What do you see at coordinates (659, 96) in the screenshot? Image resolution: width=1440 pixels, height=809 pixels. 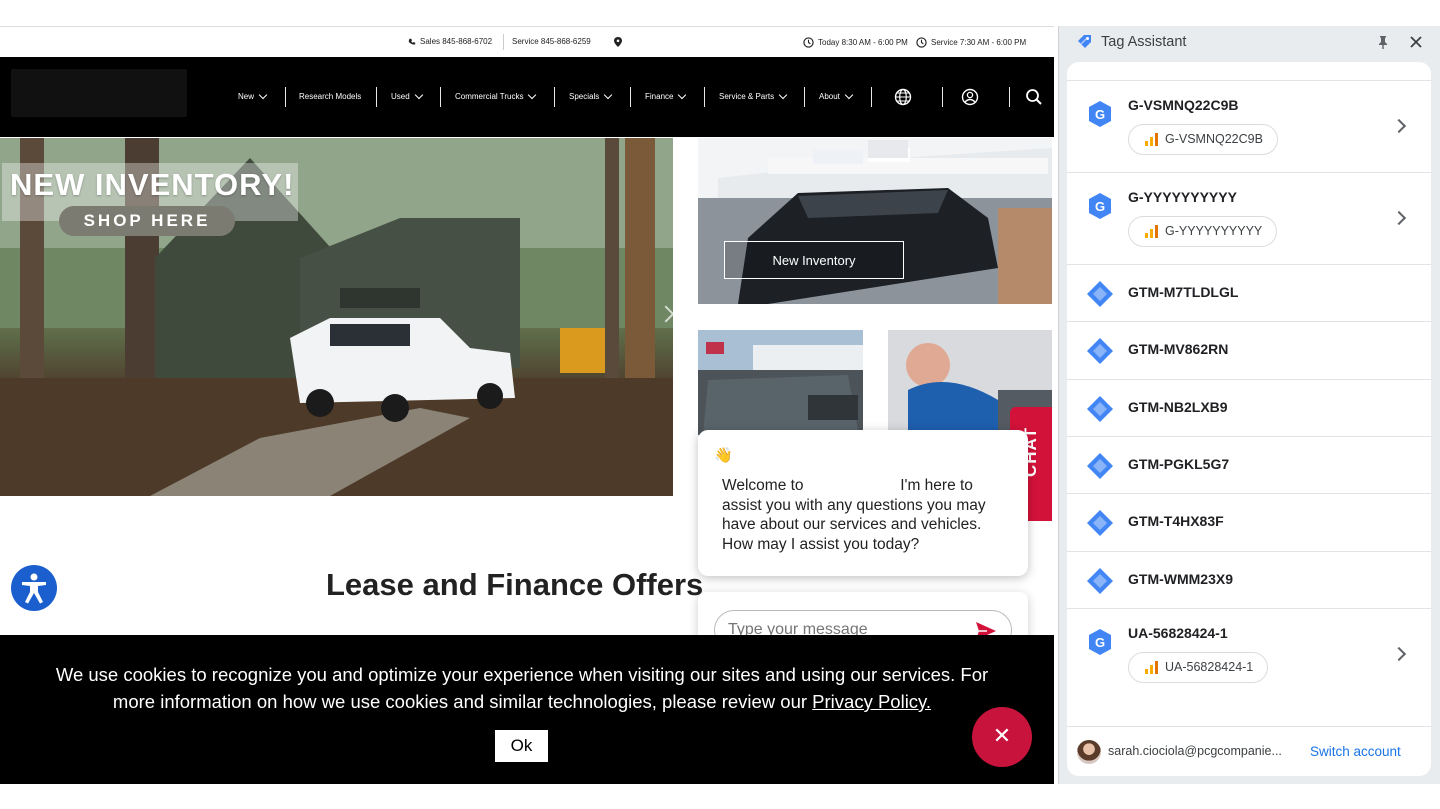 I see `nav-label: Finance` at bounding box center [659, 96].